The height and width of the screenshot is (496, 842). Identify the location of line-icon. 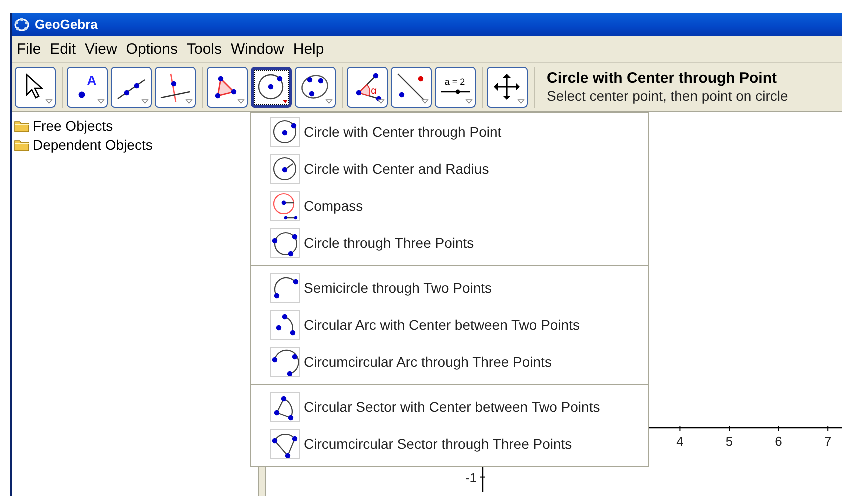
(132, 89).